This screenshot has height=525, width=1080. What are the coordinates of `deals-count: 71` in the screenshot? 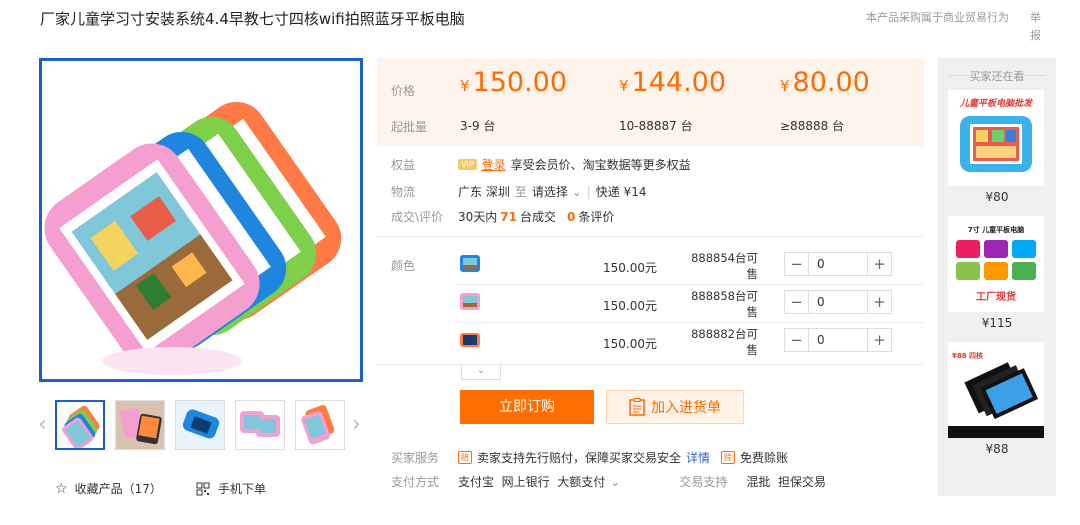 It's located at (508, 216).